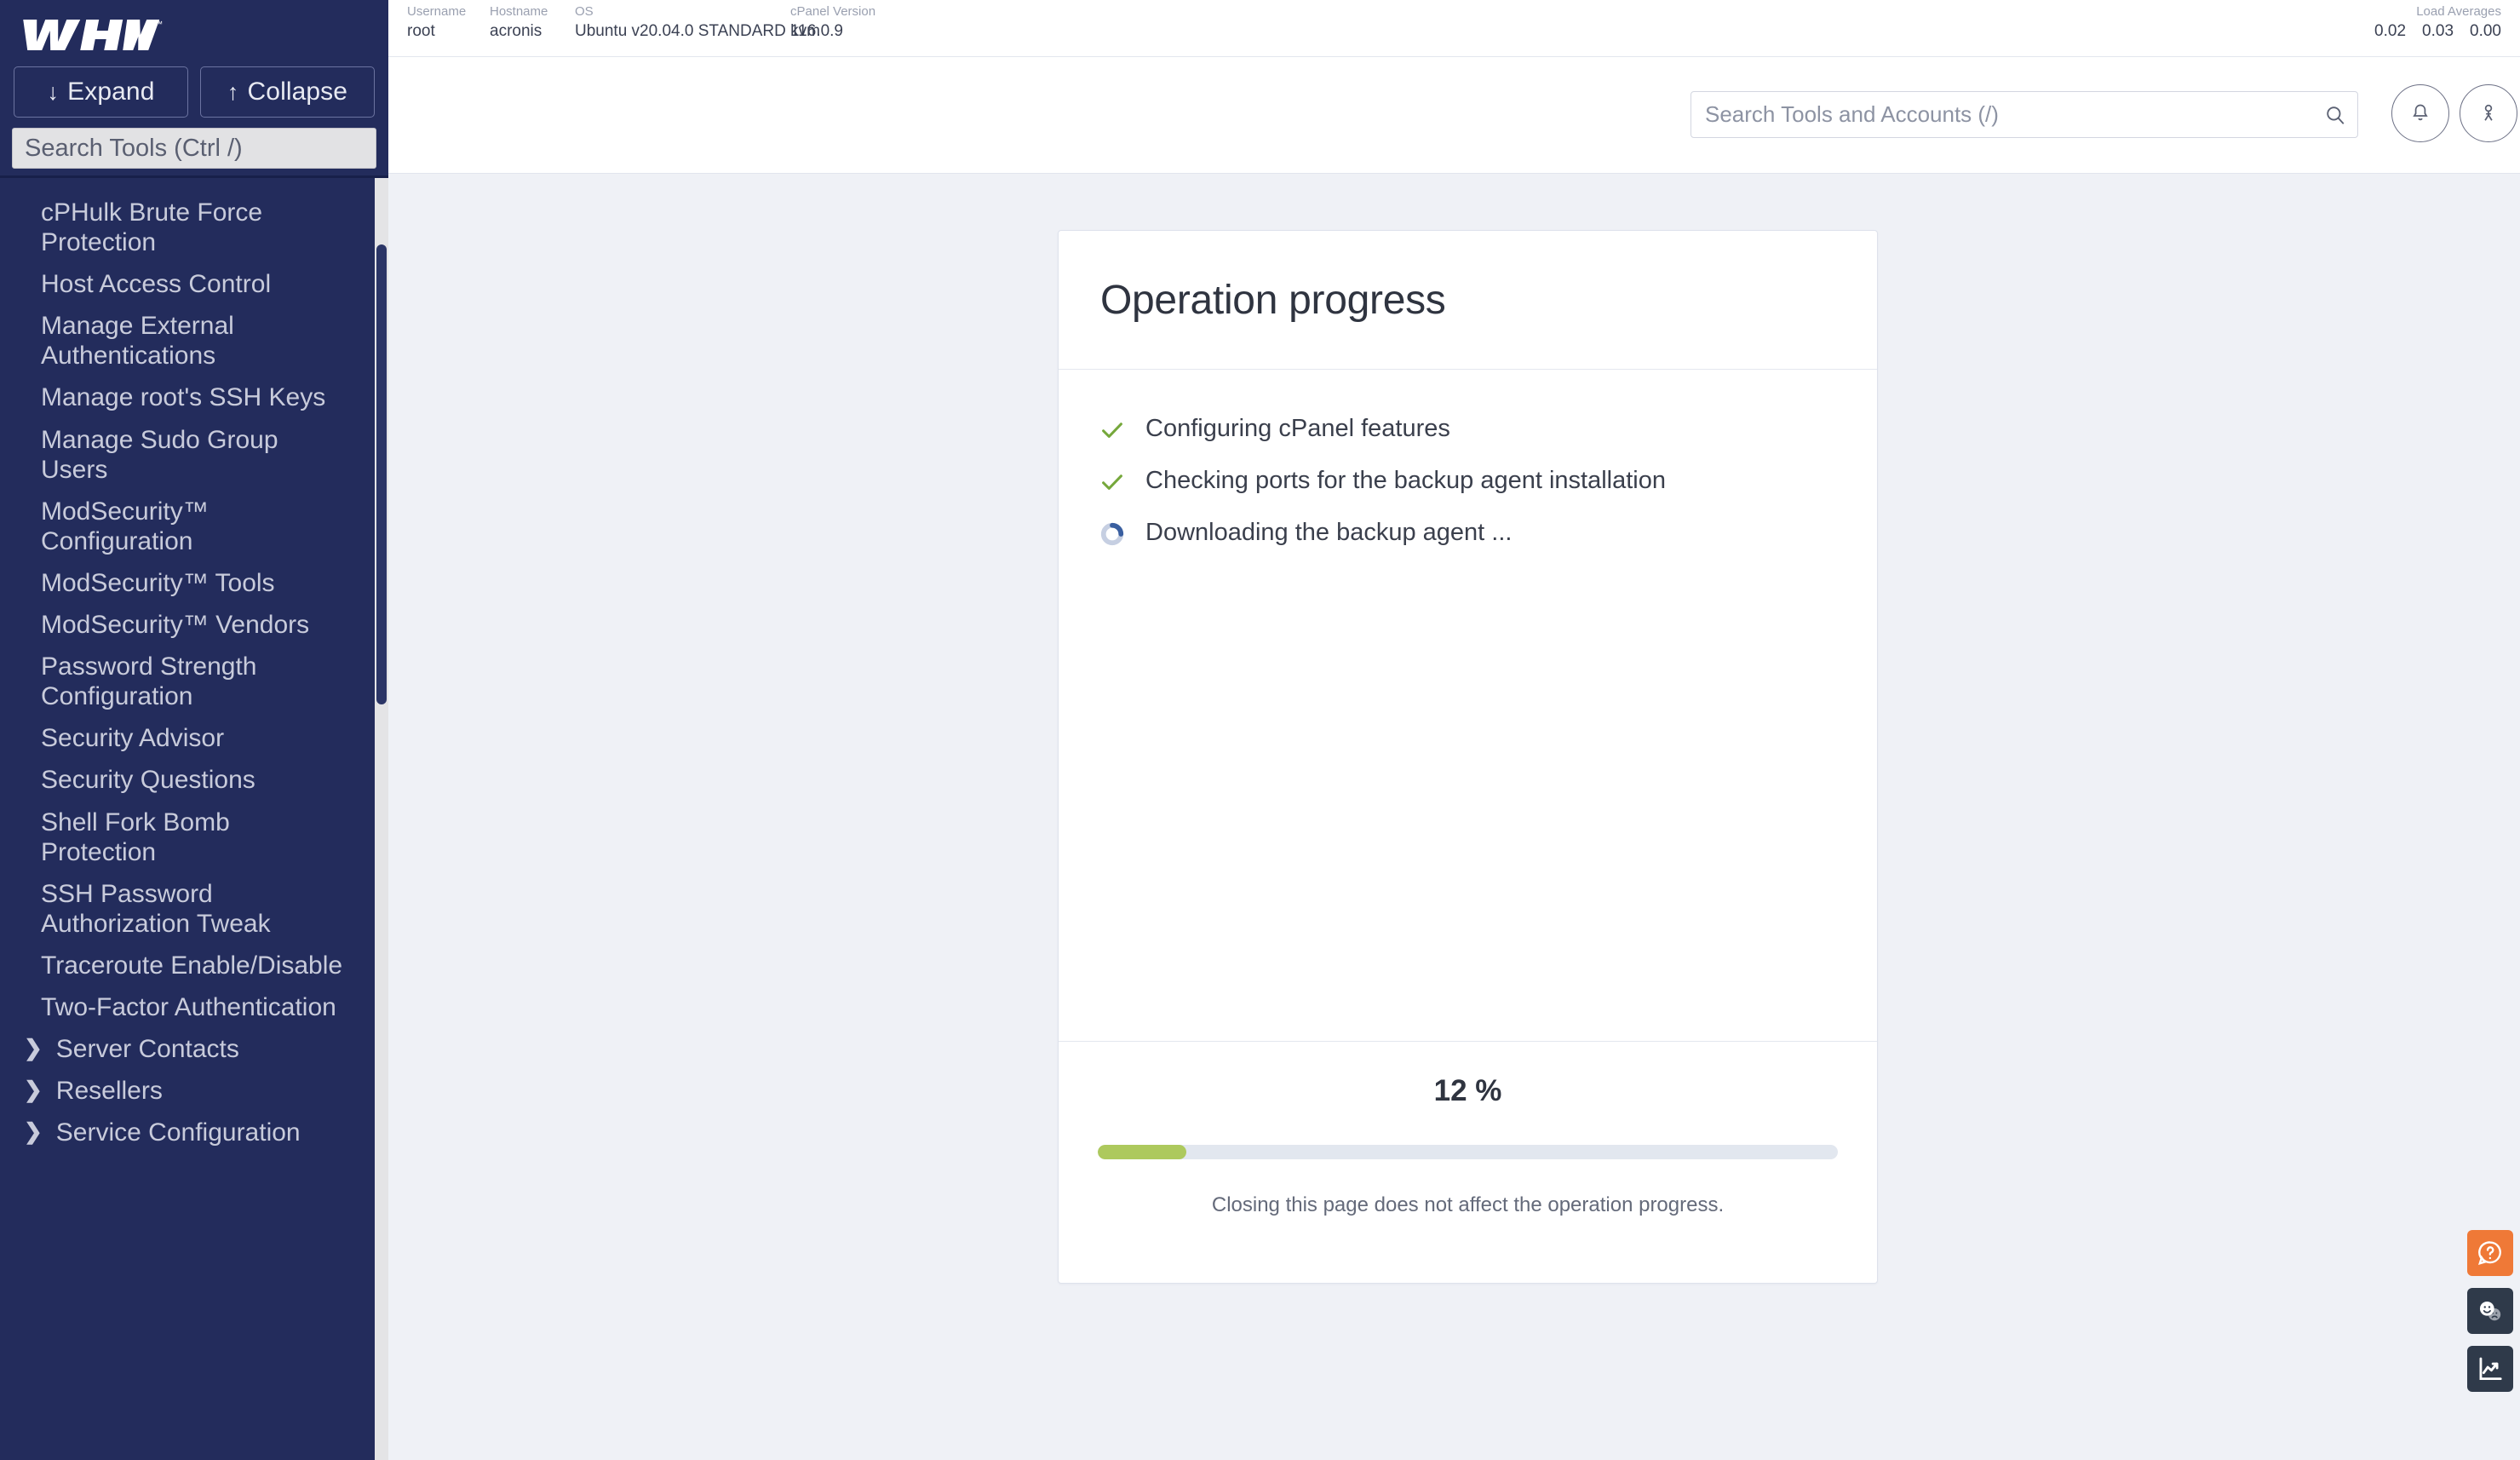 The width and height of the screenshot is (2520, 1460). I want to click on sidebar-item-two-factor-authentication: Two-Factor Authentication, so click(188, 1007).